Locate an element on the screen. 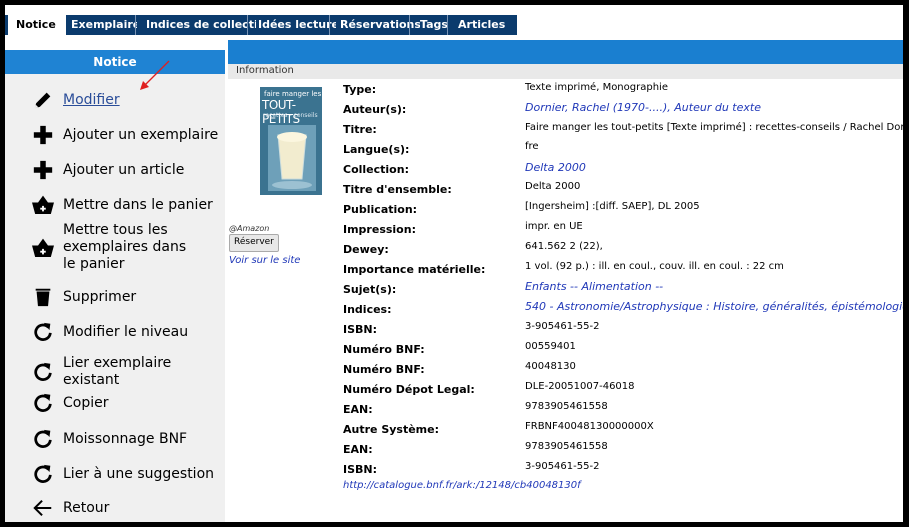 This screenshot has width=909, height=527. field-label-isbn: ISBN: is located at coordinates (360, 329).